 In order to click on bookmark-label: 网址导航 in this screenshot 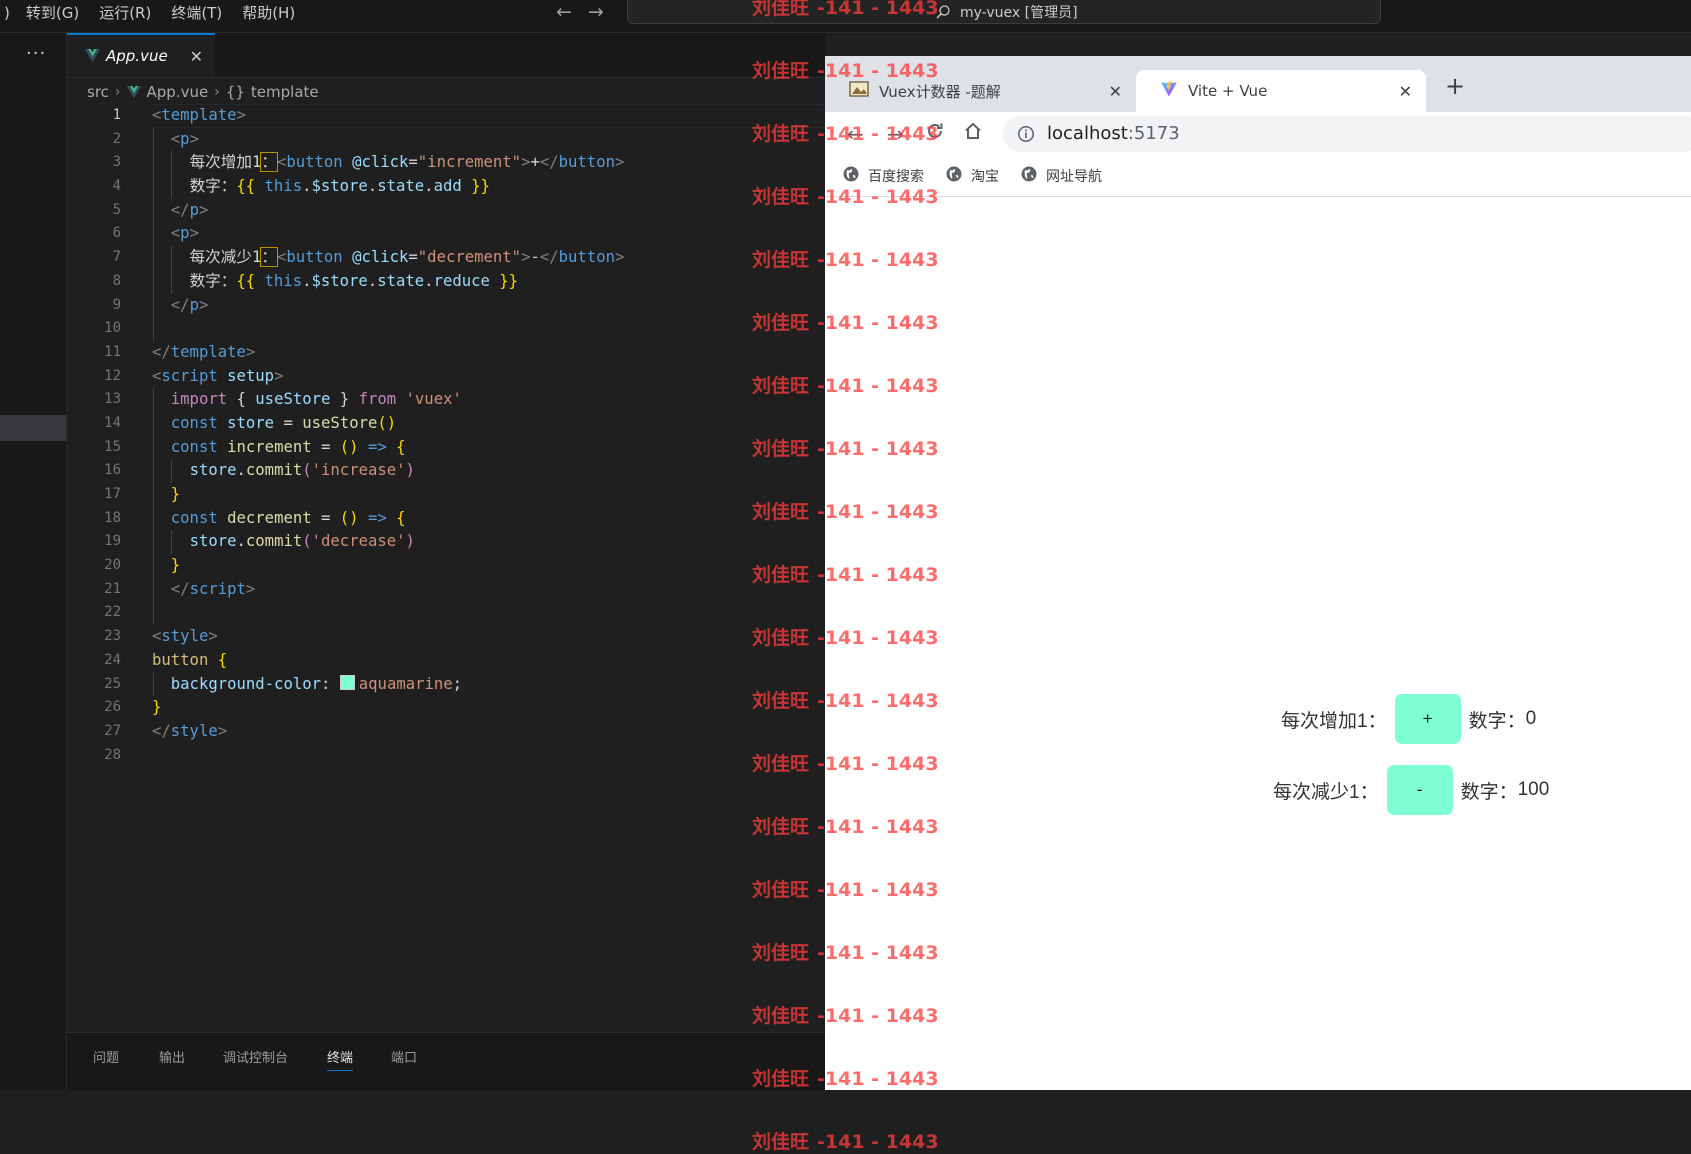, I will do `click(1074, 177)`.